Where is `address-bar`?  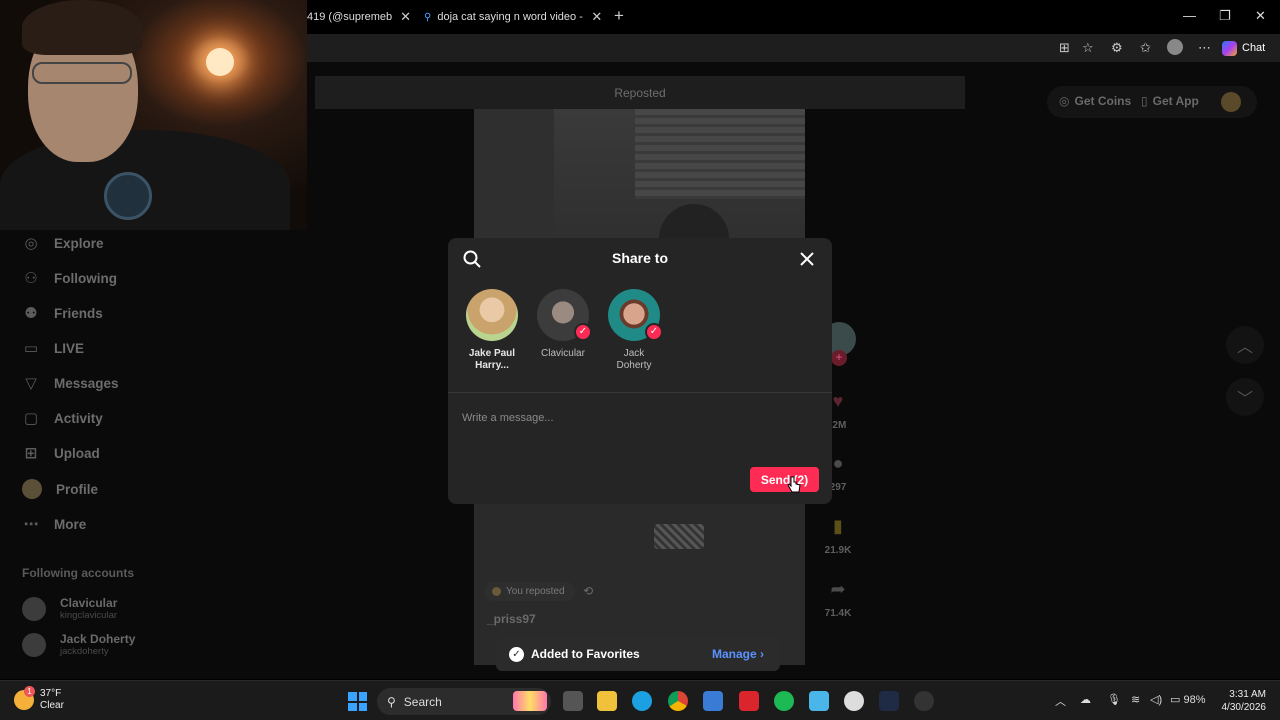
address-bar is located at coordinates (793, 48).